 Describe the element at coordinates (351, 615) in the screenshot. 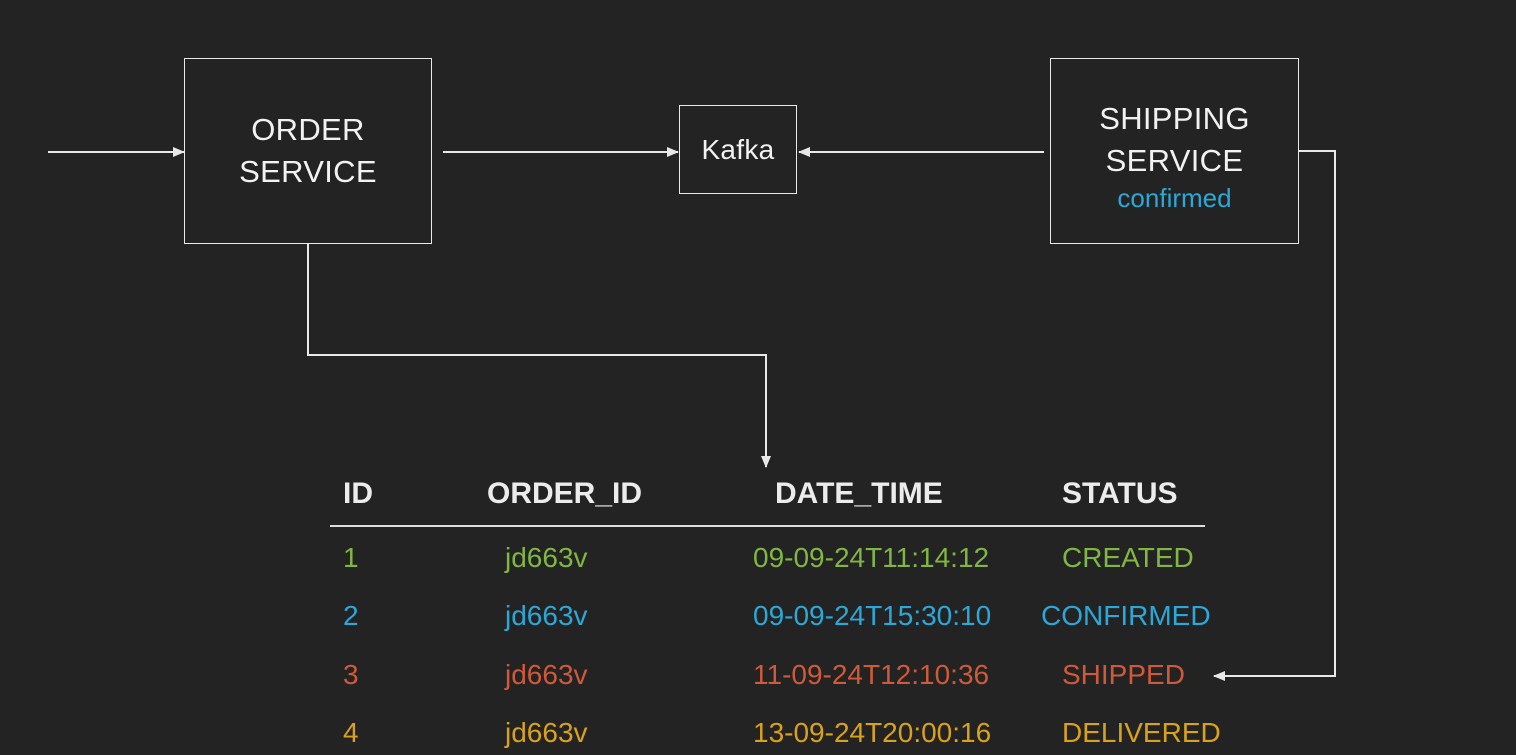

I see `row-2-id: 2` at that location.